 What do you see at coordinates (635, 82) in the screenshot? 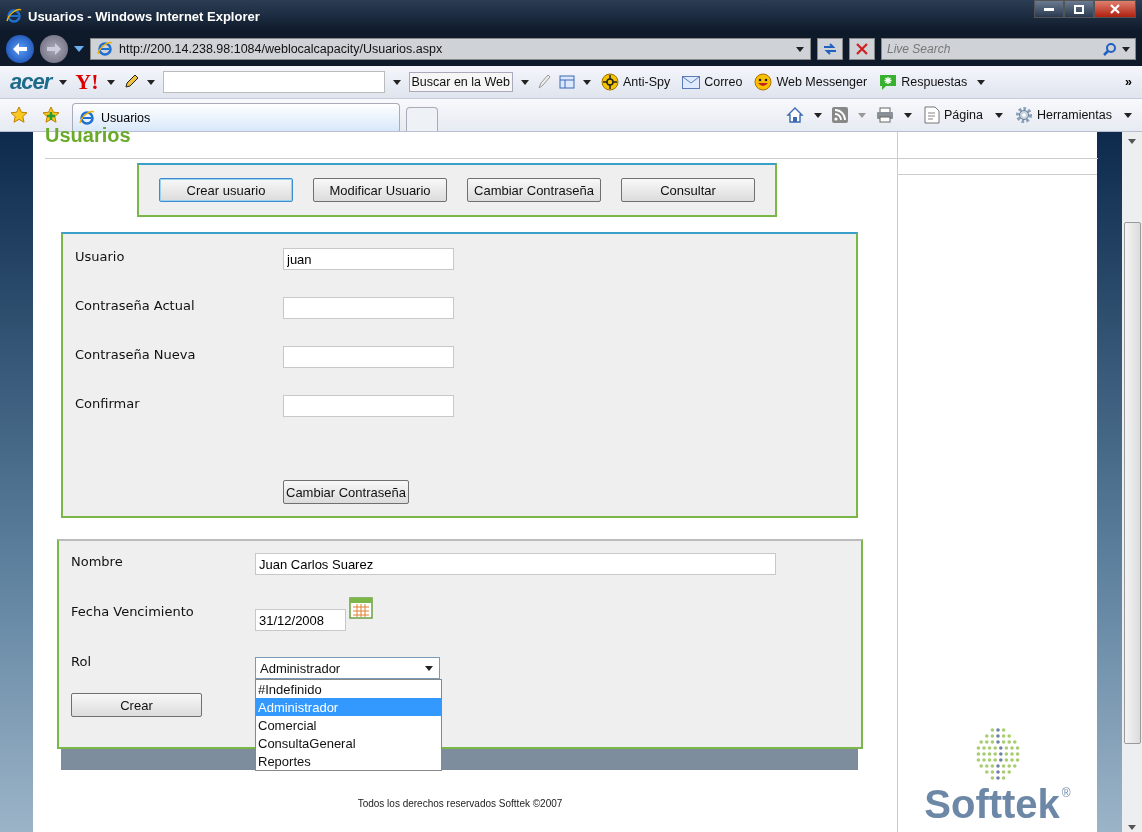
I see `toolbar-button: Anti-Spy` at bounding box center [635, 82].